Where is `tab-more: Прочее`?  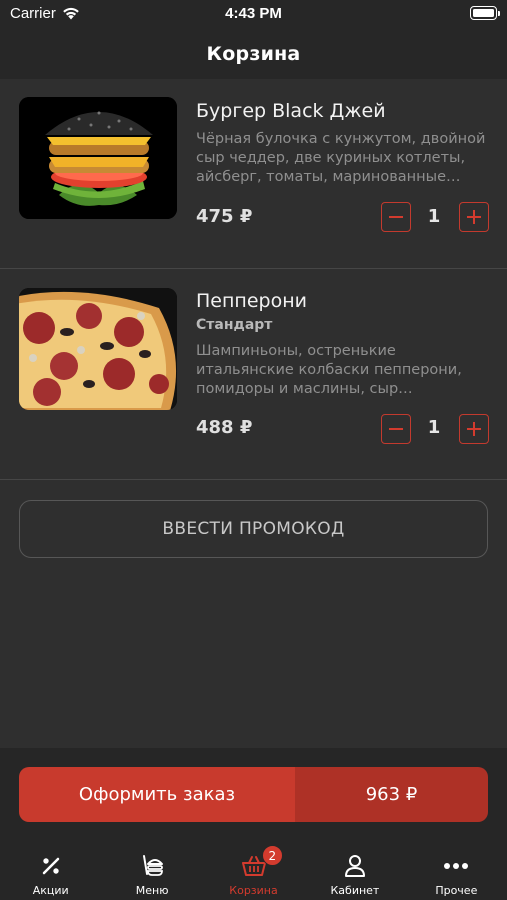 tab-more: Прочее is located at coordinates (456, 871).